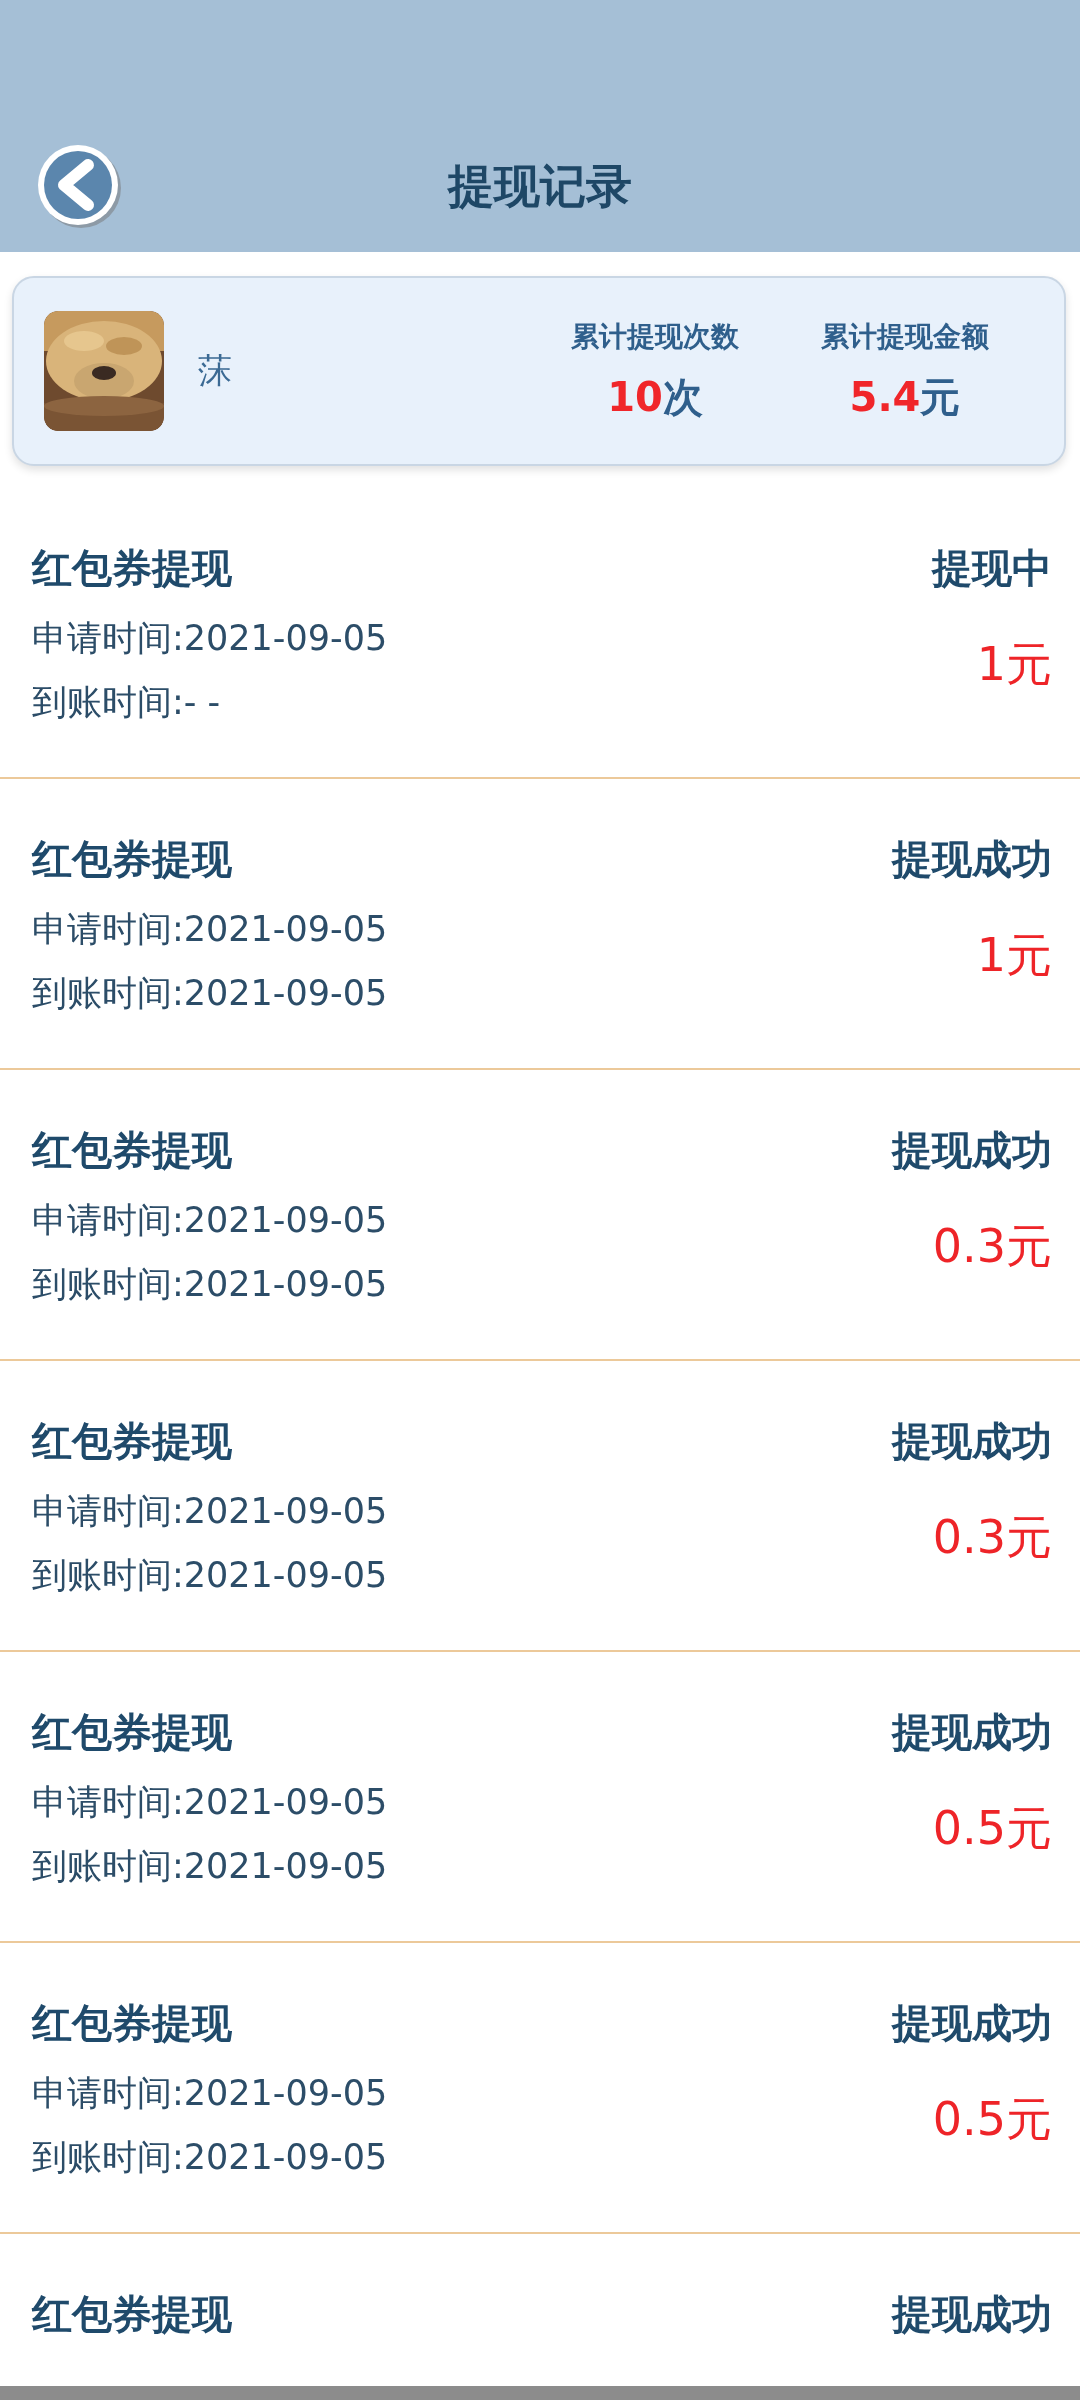 This screenshot has height=2400, width=1080. Describe the element at coordinates (540, 2298) in the screenshot. I see `record-row: 红包券提现 提现成功` at that location.